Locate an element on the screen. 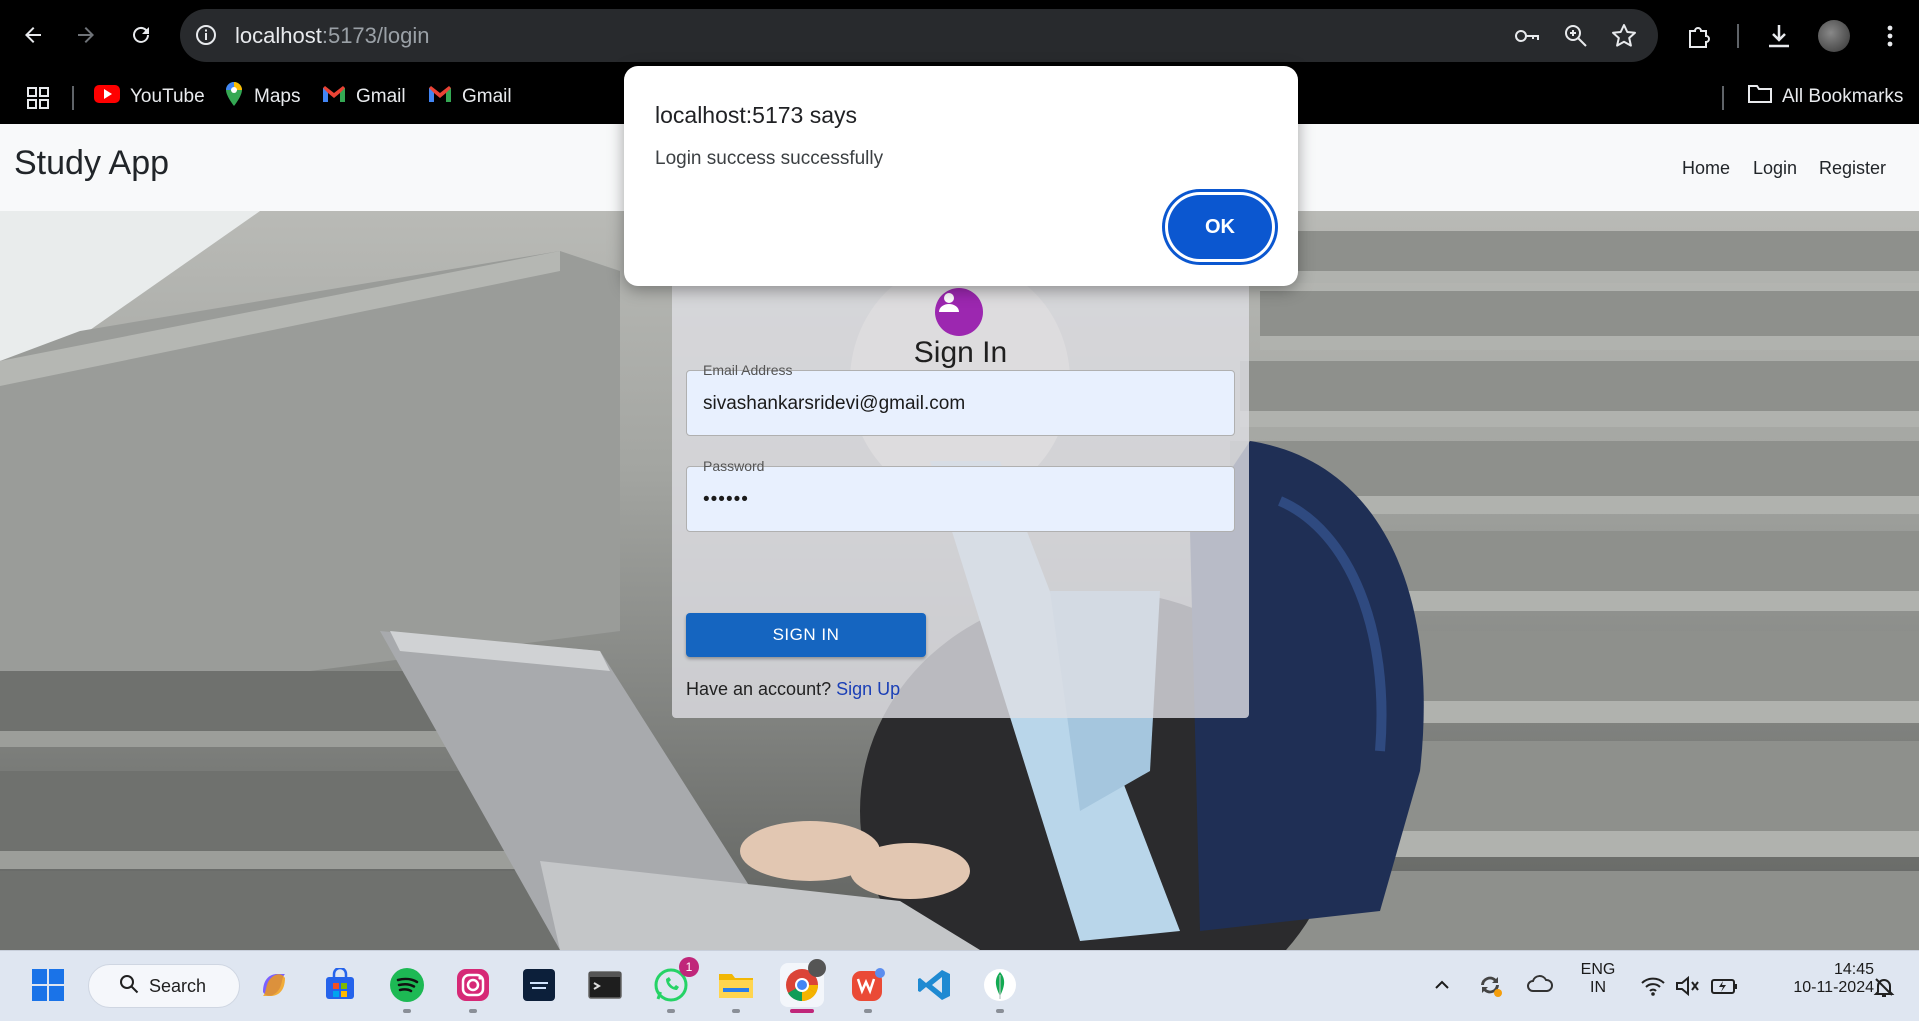 The image size is (1919, 1021). signup-prompt: Have an account? Sign Up is located at coordinates (793, 689).